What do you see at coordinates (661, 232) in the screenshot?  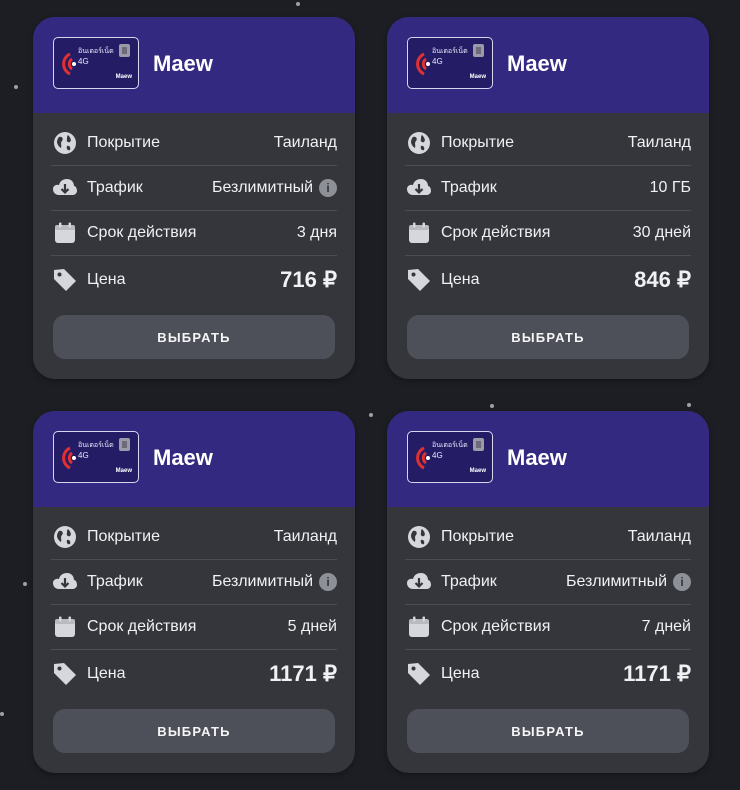 I see `validity-value: 30 дней` at bounding box center [661, 232].